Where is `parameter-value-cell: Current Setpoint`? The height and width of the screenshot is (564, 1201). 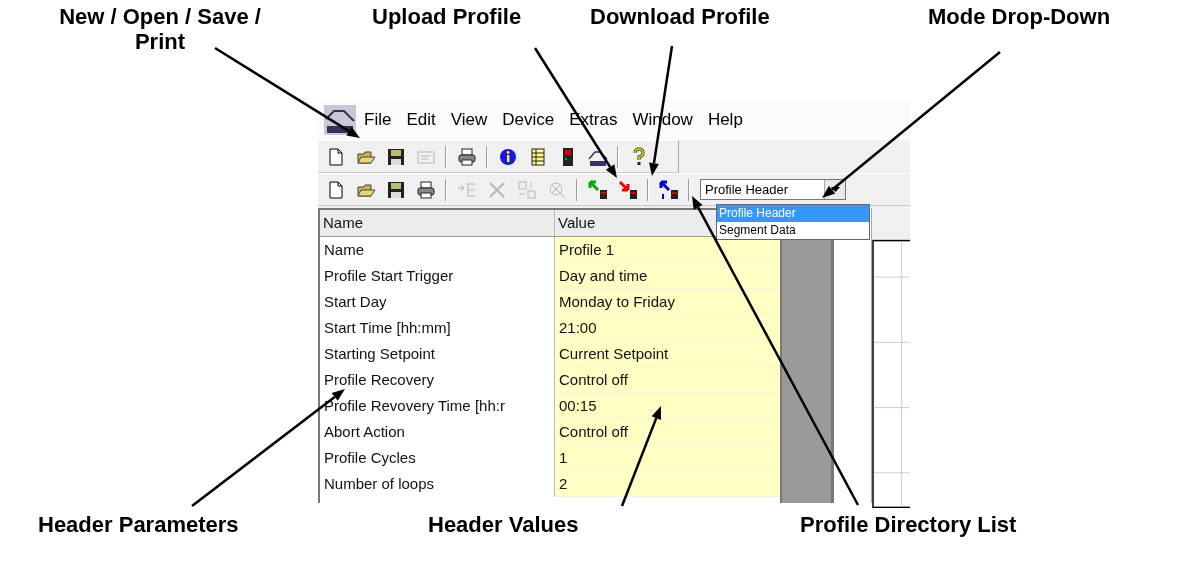
parameter-value-cell: Current Setpoint is located at coordinates (667, 354).